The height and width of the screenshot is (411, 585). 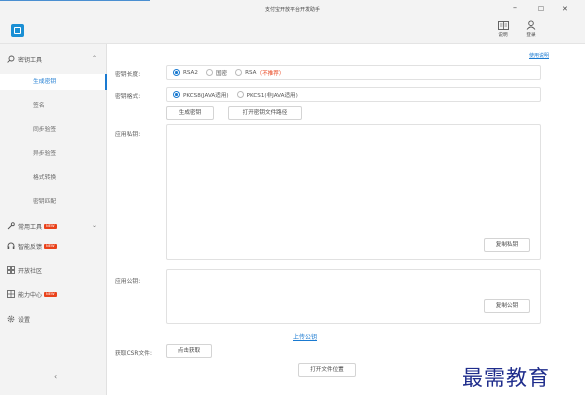 I want to click on sidebar-item-generate-key: 生成密钥, so click(x=53, y=82).